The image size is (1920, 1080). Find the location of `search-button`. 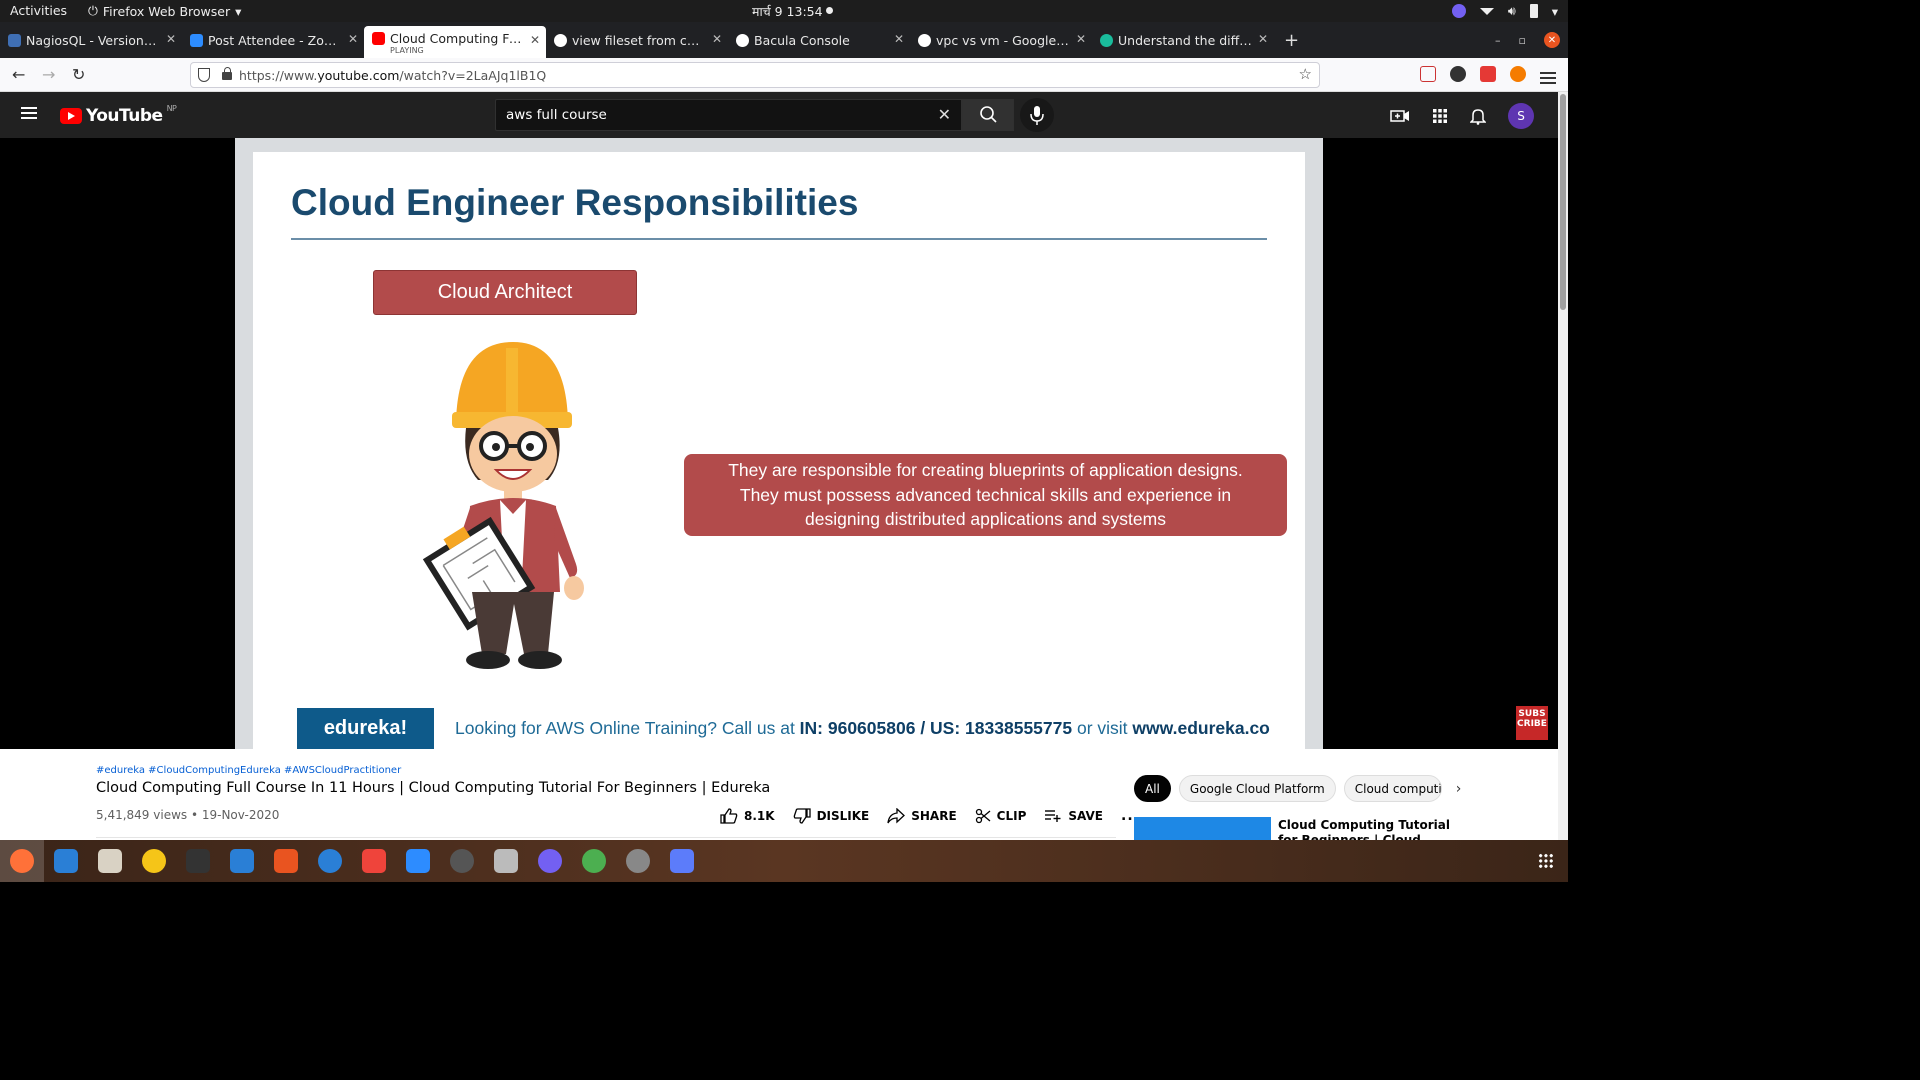

search-button is located at coordinates (988, 115).